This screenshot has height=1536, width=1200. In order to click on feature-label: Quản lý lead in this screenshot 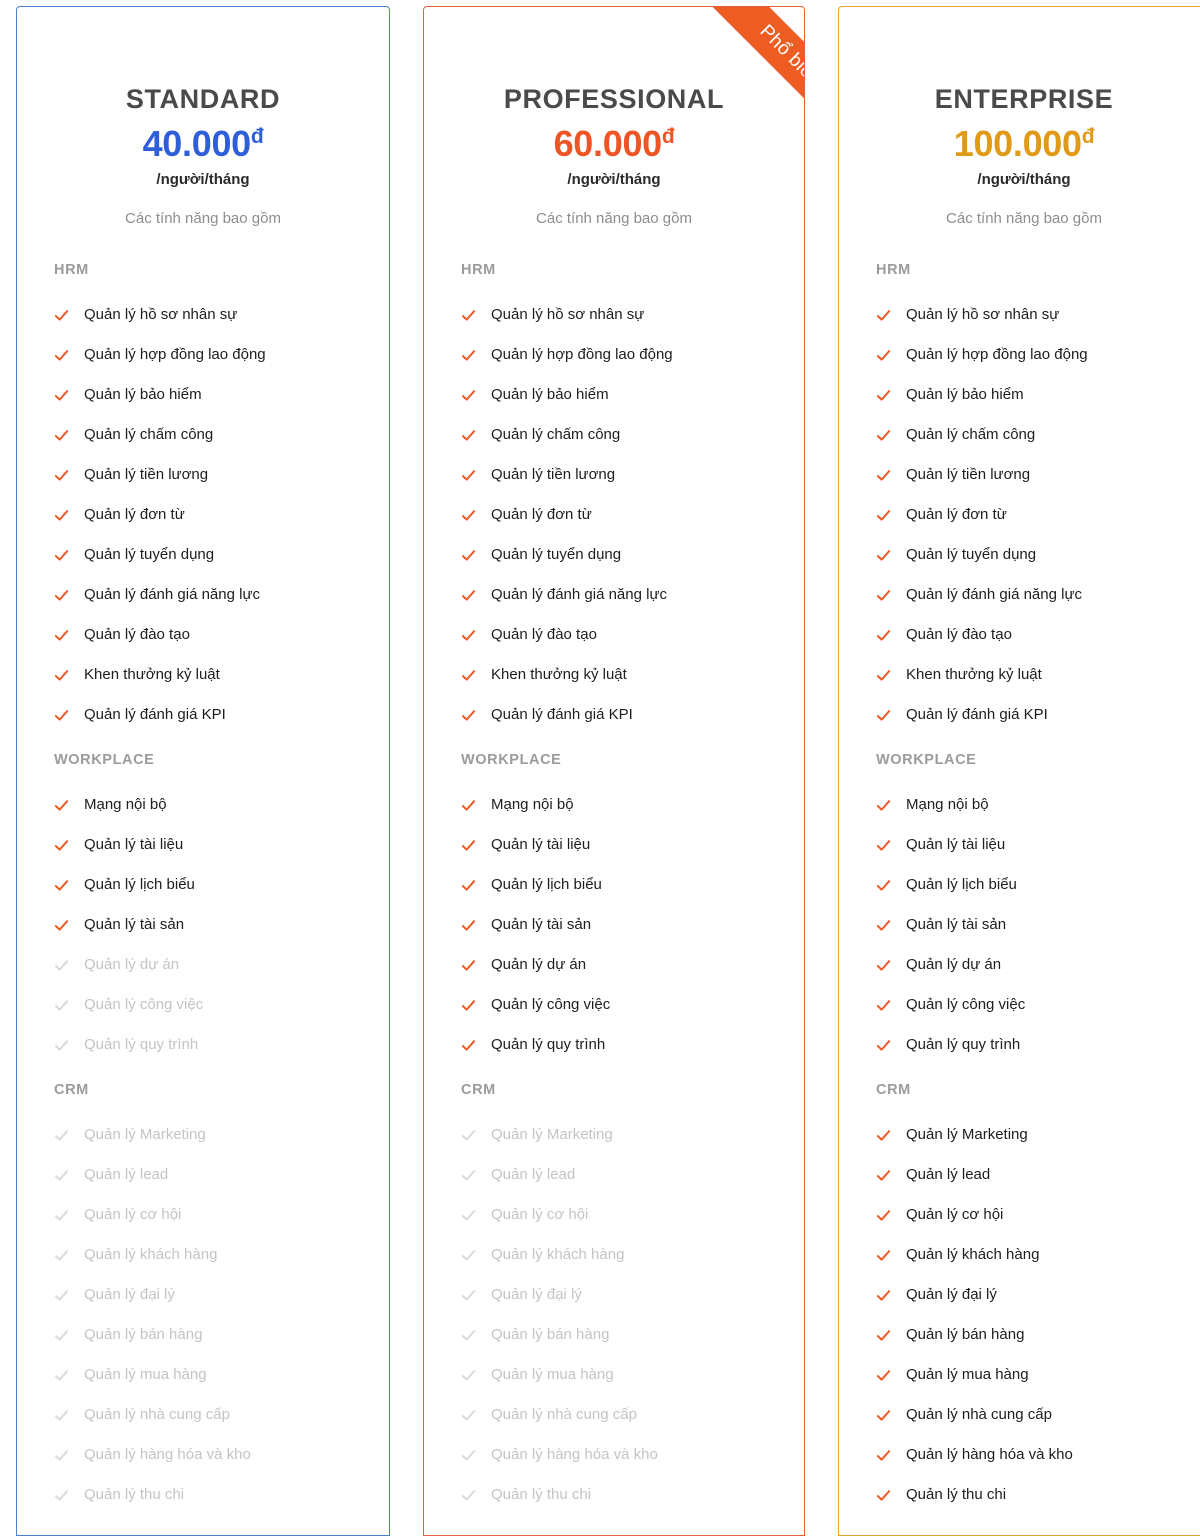, I will do `click(126, 1174)`.